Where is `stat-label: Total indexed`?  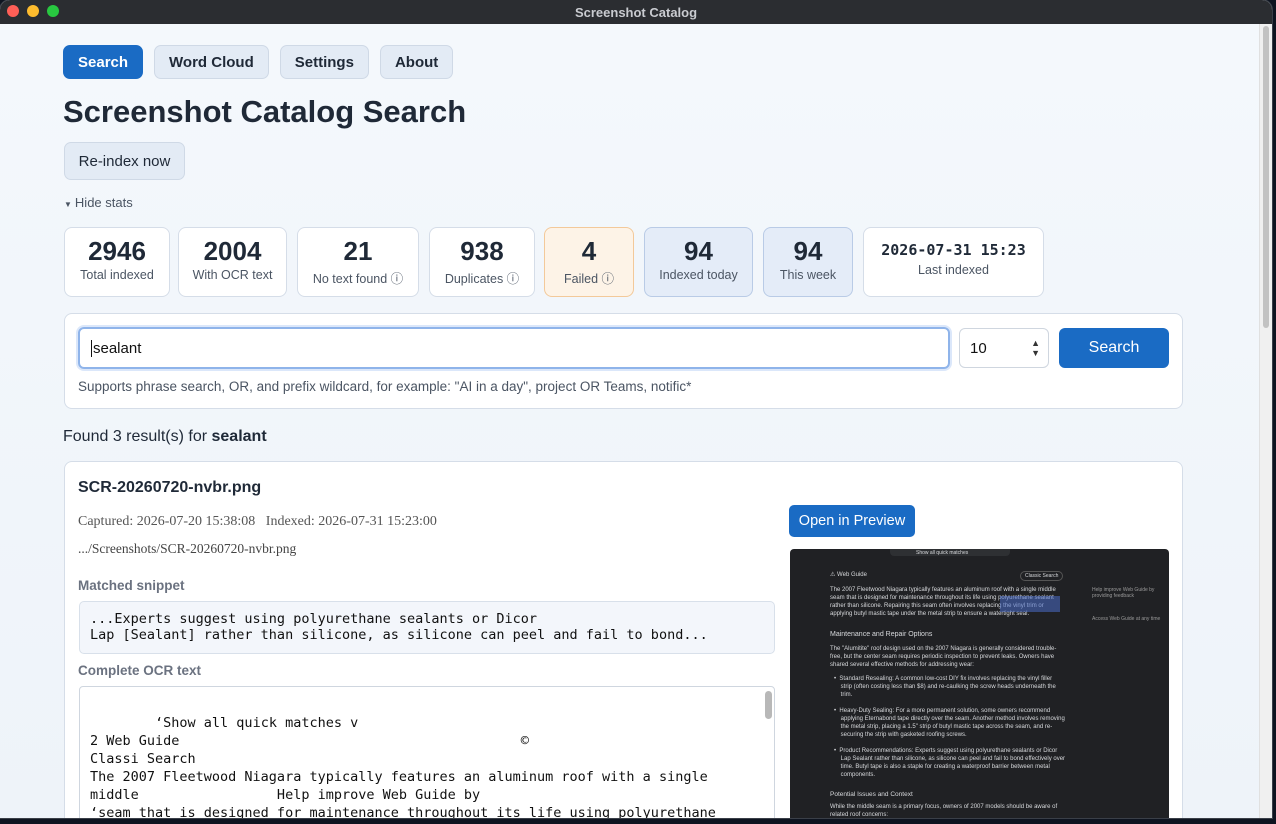 stat-label: Total indexed is located at coordinates (117, 275).